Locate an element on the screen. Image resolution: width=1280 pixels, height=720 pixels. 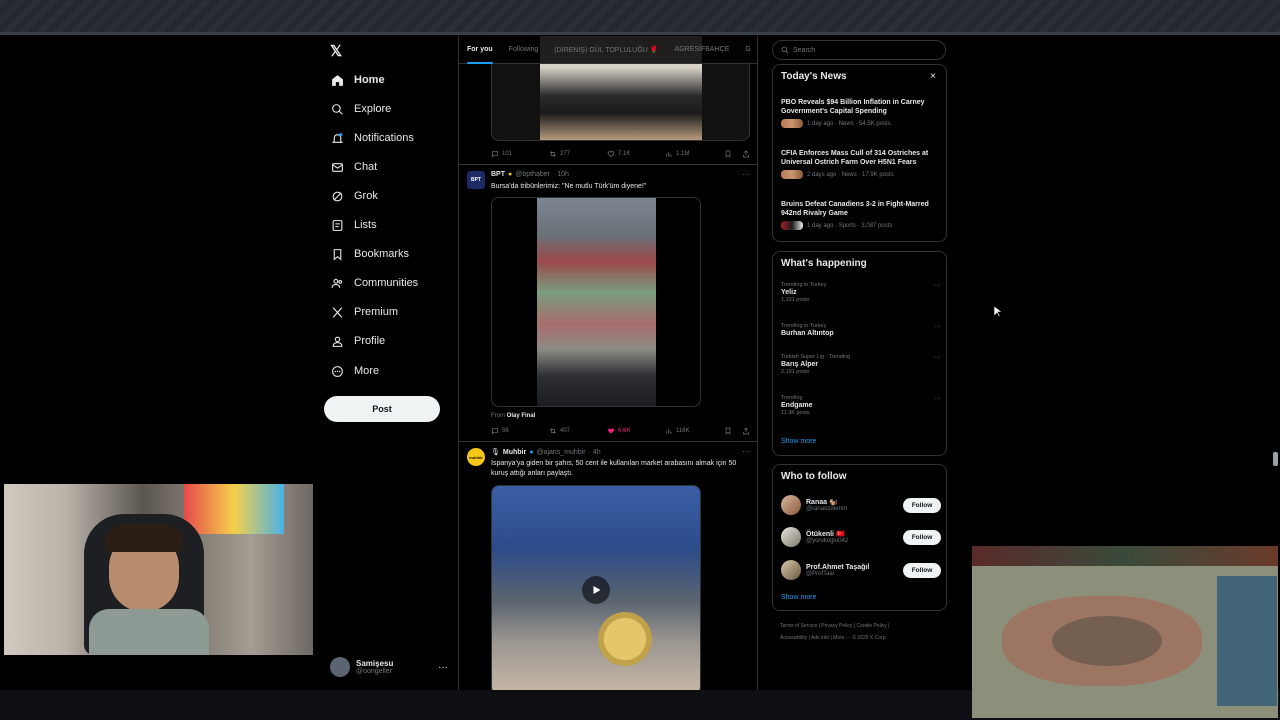
views-button: 1.1M is located at coordinates (694, 154).